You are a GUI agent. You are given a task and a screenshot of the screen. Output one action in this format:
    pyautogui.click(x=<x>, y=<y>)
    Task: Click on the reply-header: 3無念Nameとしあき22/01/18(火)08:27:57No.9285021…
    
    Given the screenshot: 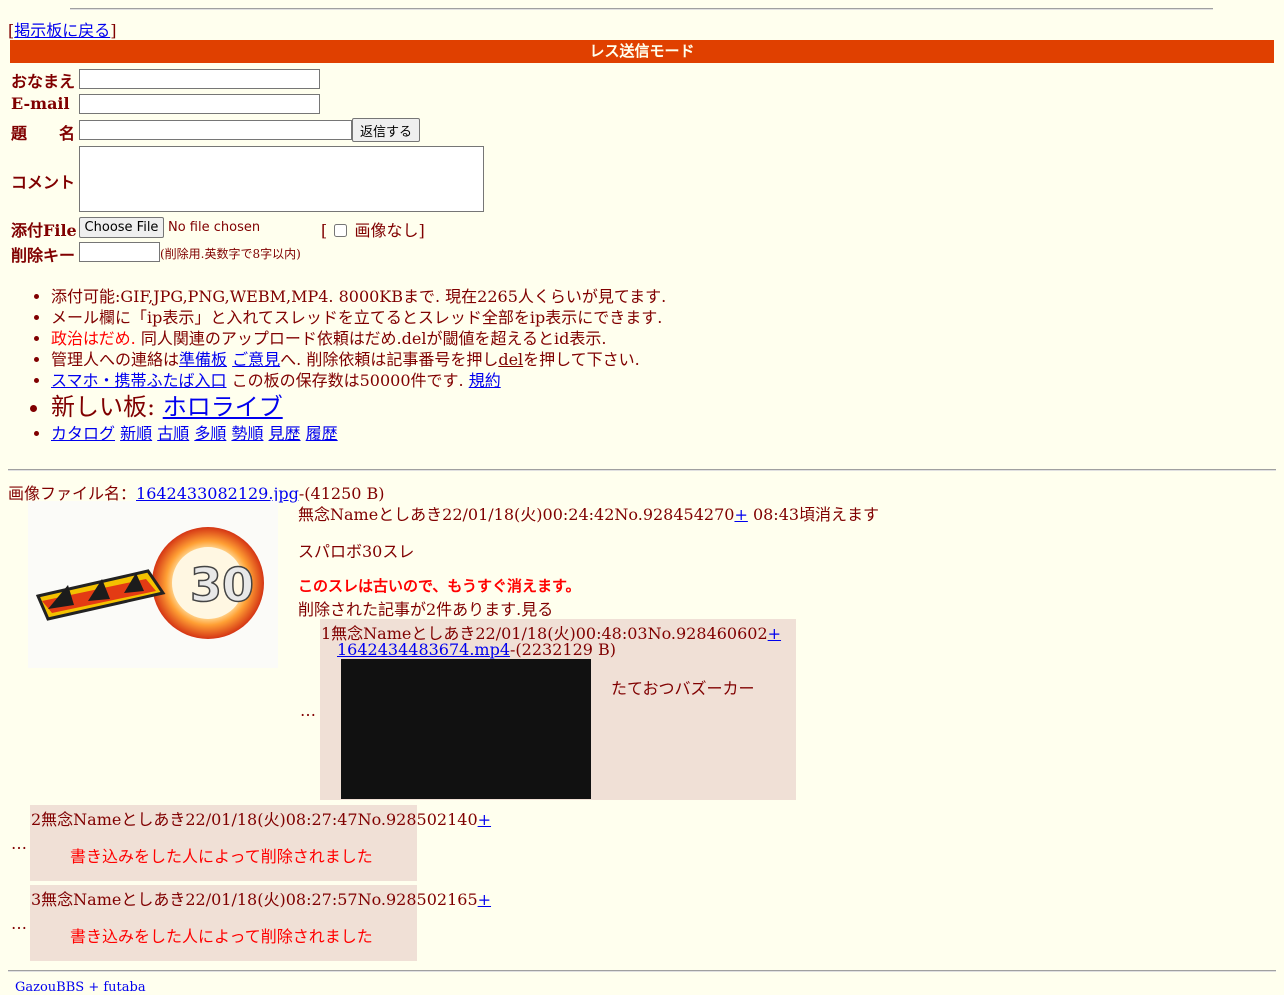 What is the action you would take?
    pyautogui.click(x=261, y=899)
    